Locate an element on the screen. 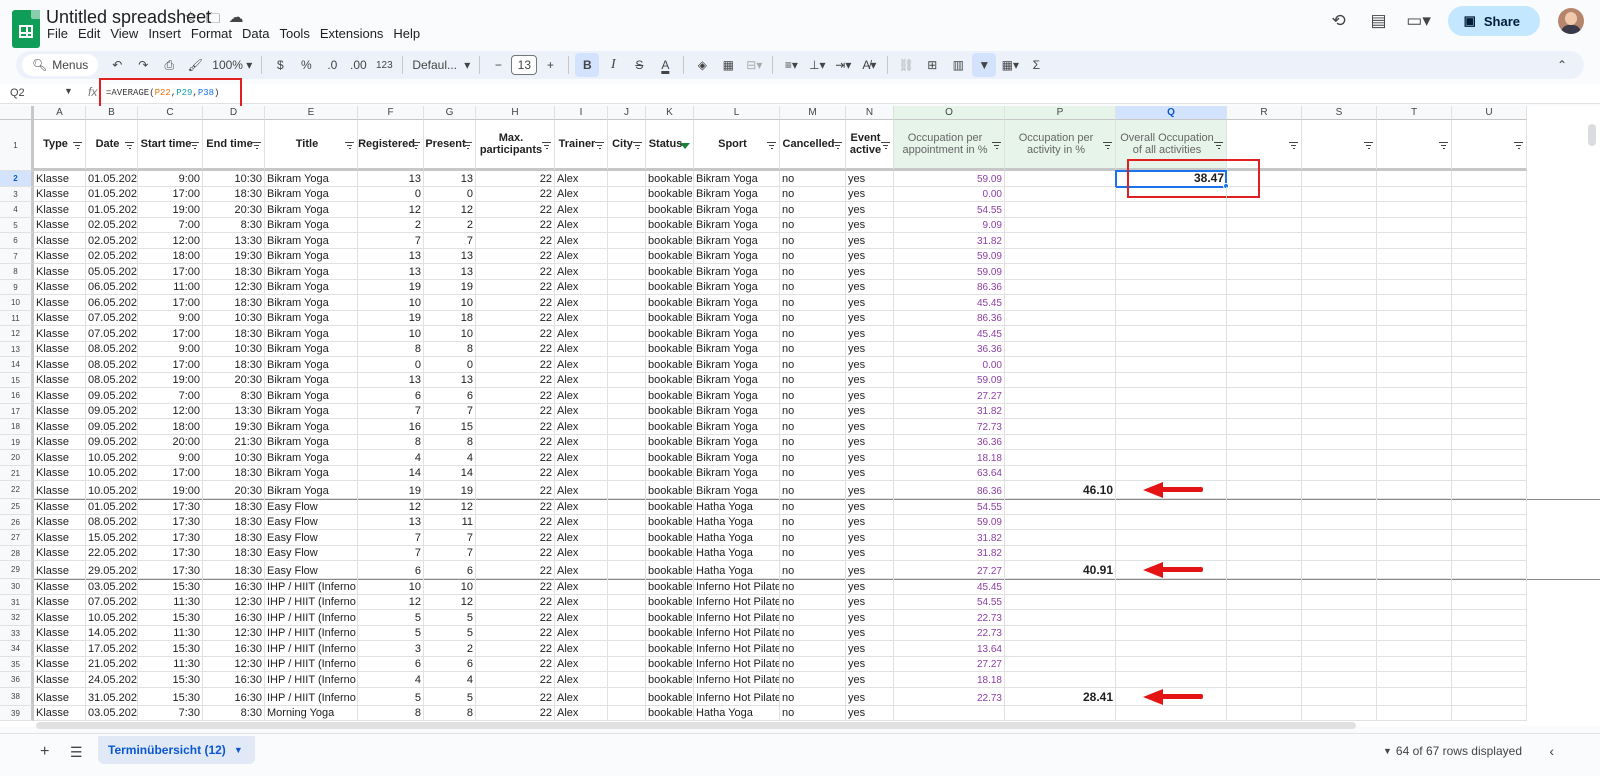  table-cell: 22.05.2023 is located at coordinates (112, 553).